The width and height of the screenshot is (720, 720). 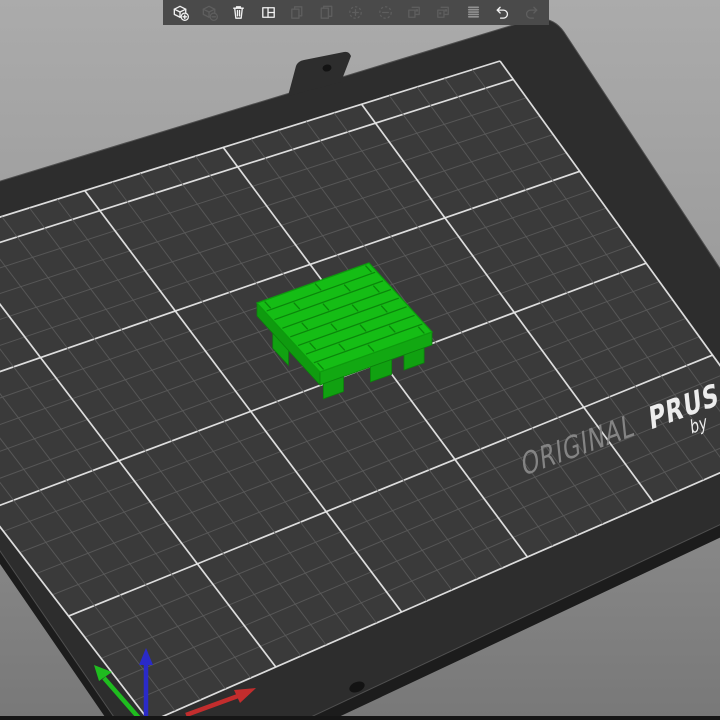 I want to click on delete-all-icon, so click(x=239, y=12).